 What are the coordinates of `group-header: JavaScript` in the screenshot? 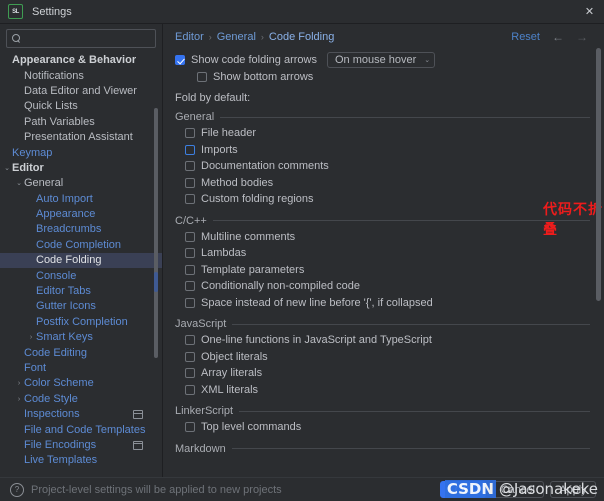 It's located at (382, 324).